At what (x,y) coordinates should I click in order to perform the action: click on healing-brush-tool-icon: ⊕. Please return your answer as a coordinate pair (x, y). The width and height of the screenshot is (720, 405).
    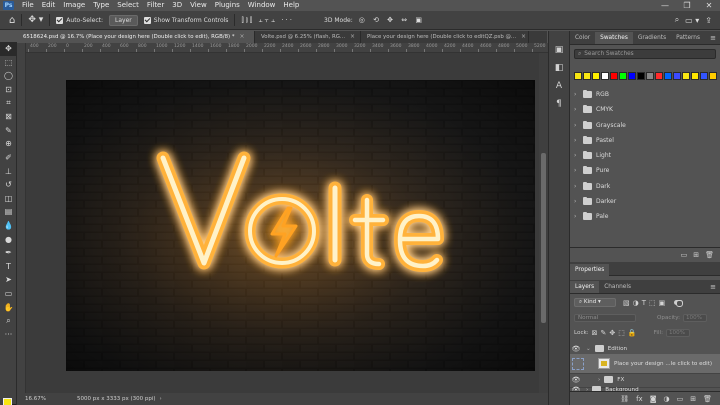
    Looking at the image, I should click on (8, 144).